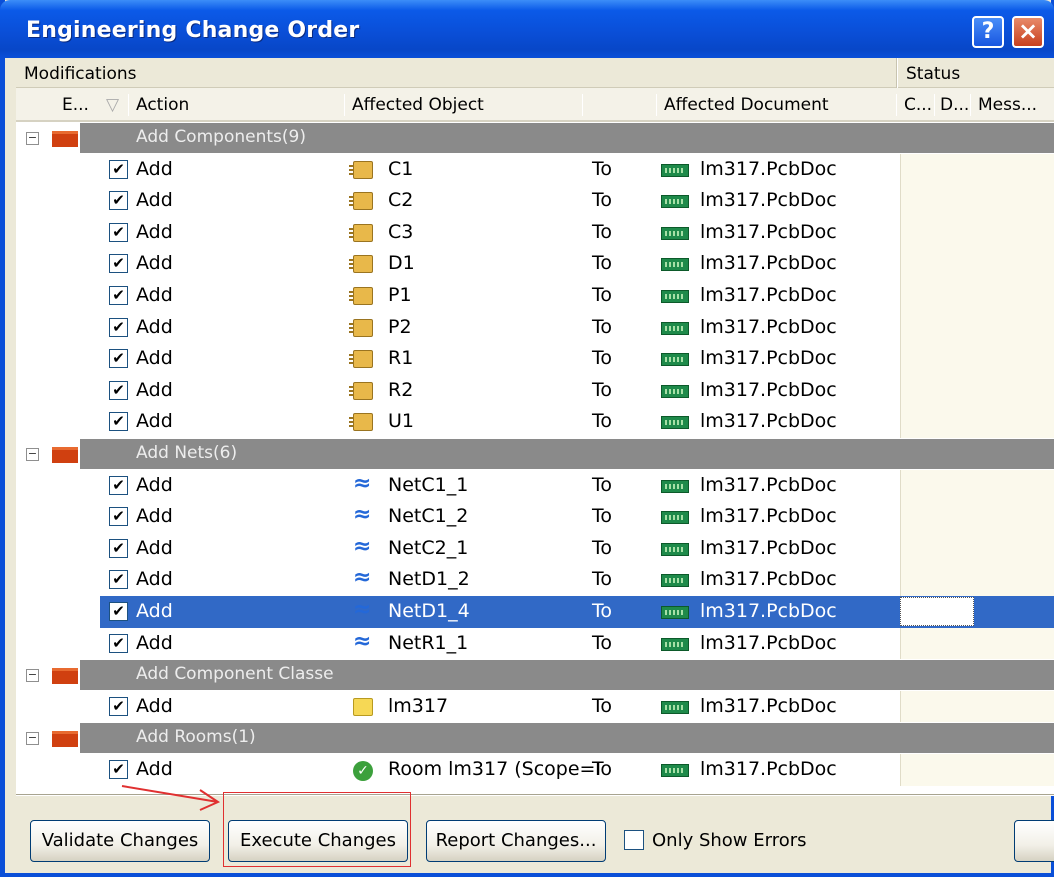 The image size is (1054, 877). What do you see at coordinates (535, 675) in the screenshot?
I see `group-row: − Add Component Classe` at bounding box center [535, 675].